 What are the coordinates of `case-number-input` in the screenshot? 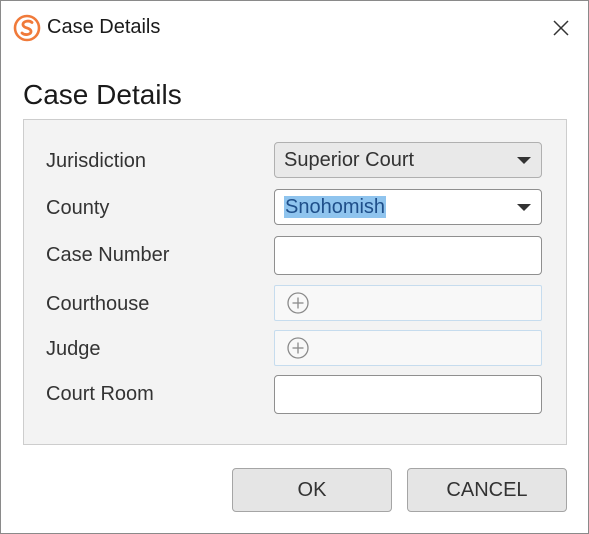 It's located at (408, 255).